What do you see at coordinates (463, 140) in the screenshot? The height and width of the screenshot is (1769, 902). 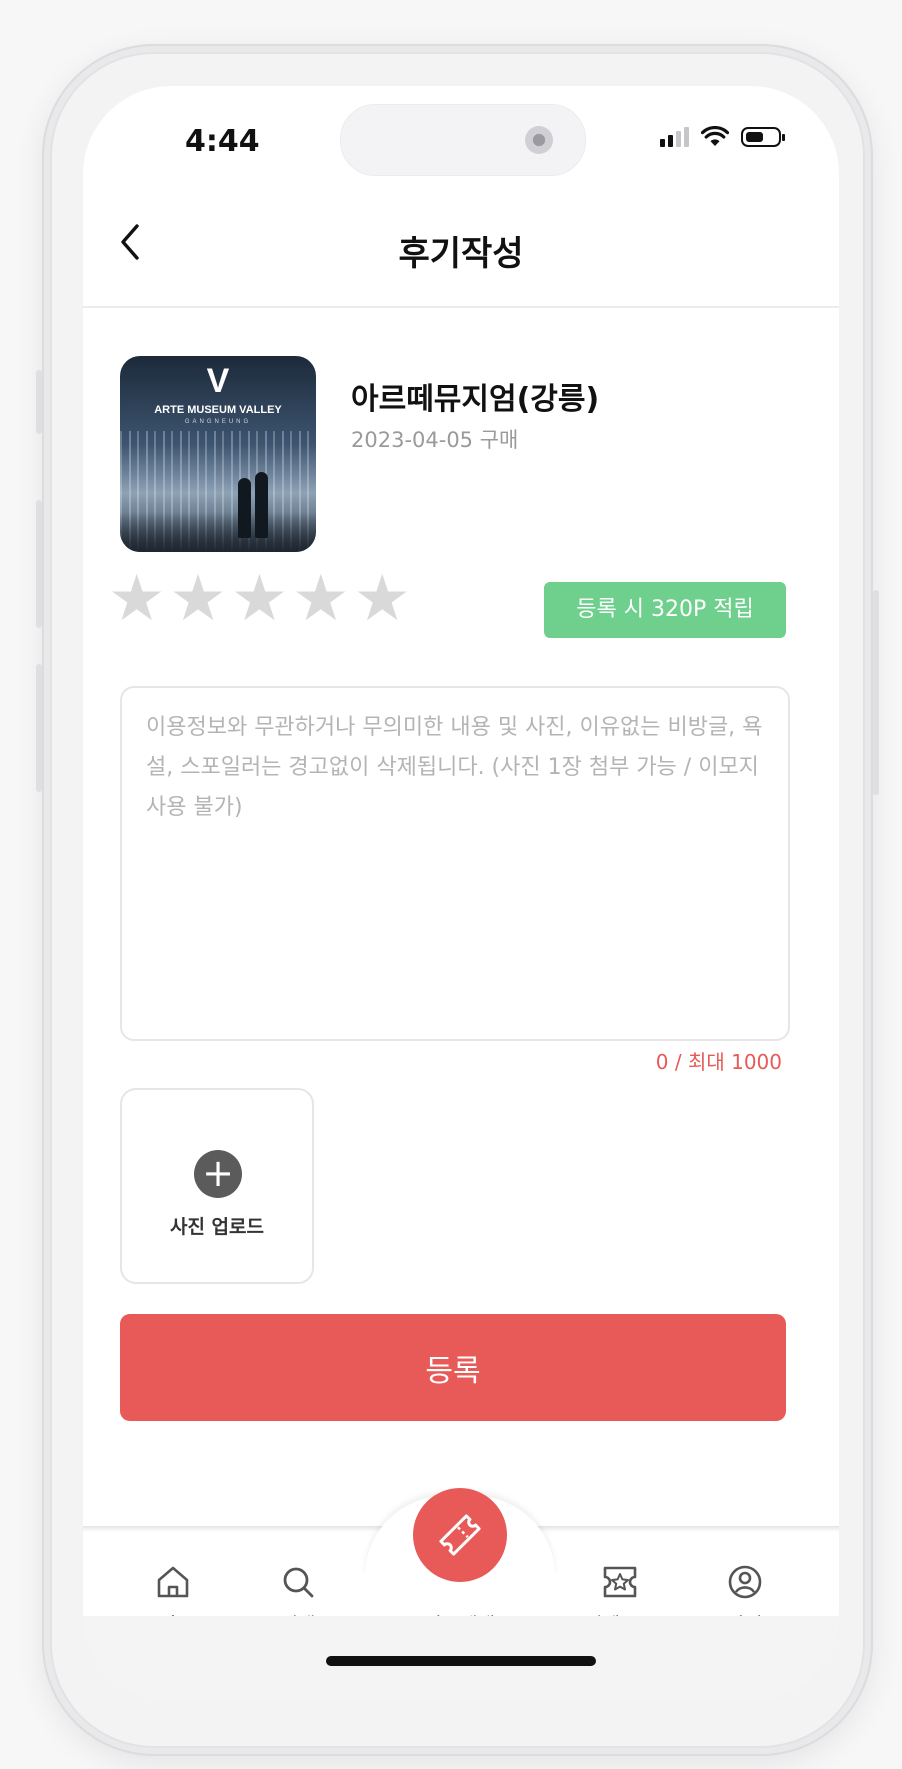 I see `dynamic-island` at bounding box center [463, 140].